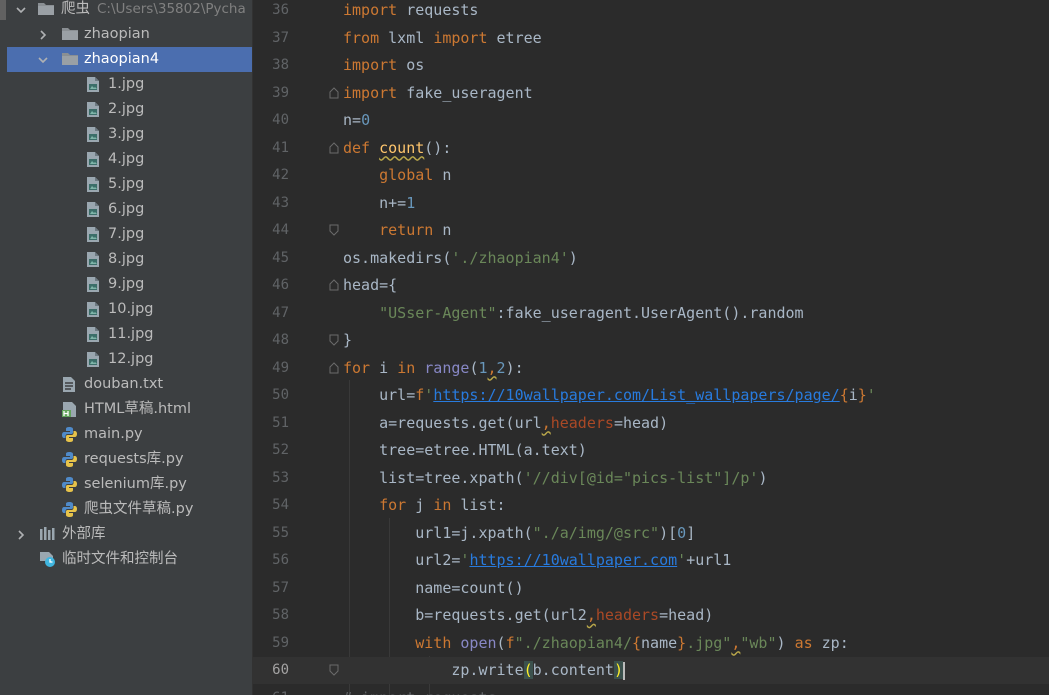 Image resolution: width=1049 pixels, height=695 pixels. Describe the element at coordinates (280, 395) in the screenshot. I see `line-number: 50` at that location.